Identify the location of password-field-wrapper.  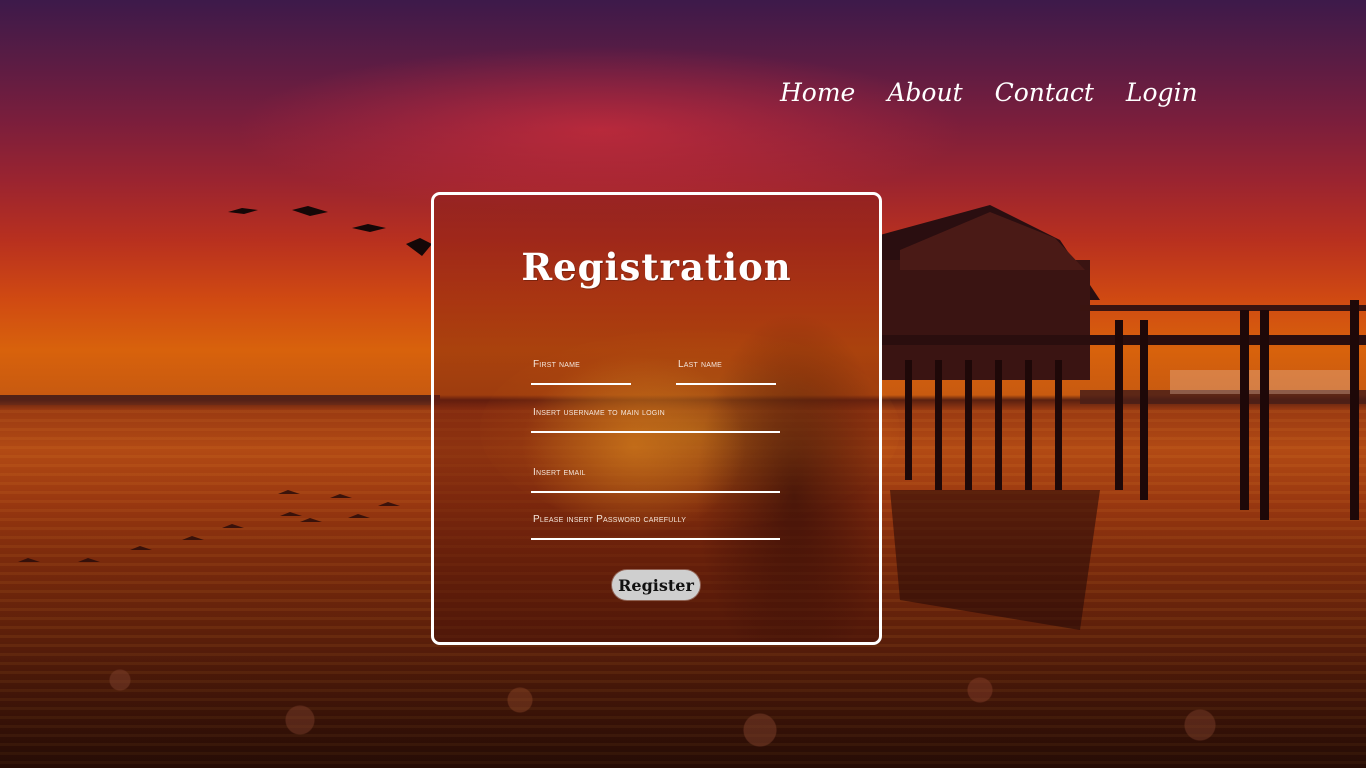
(655, 520).